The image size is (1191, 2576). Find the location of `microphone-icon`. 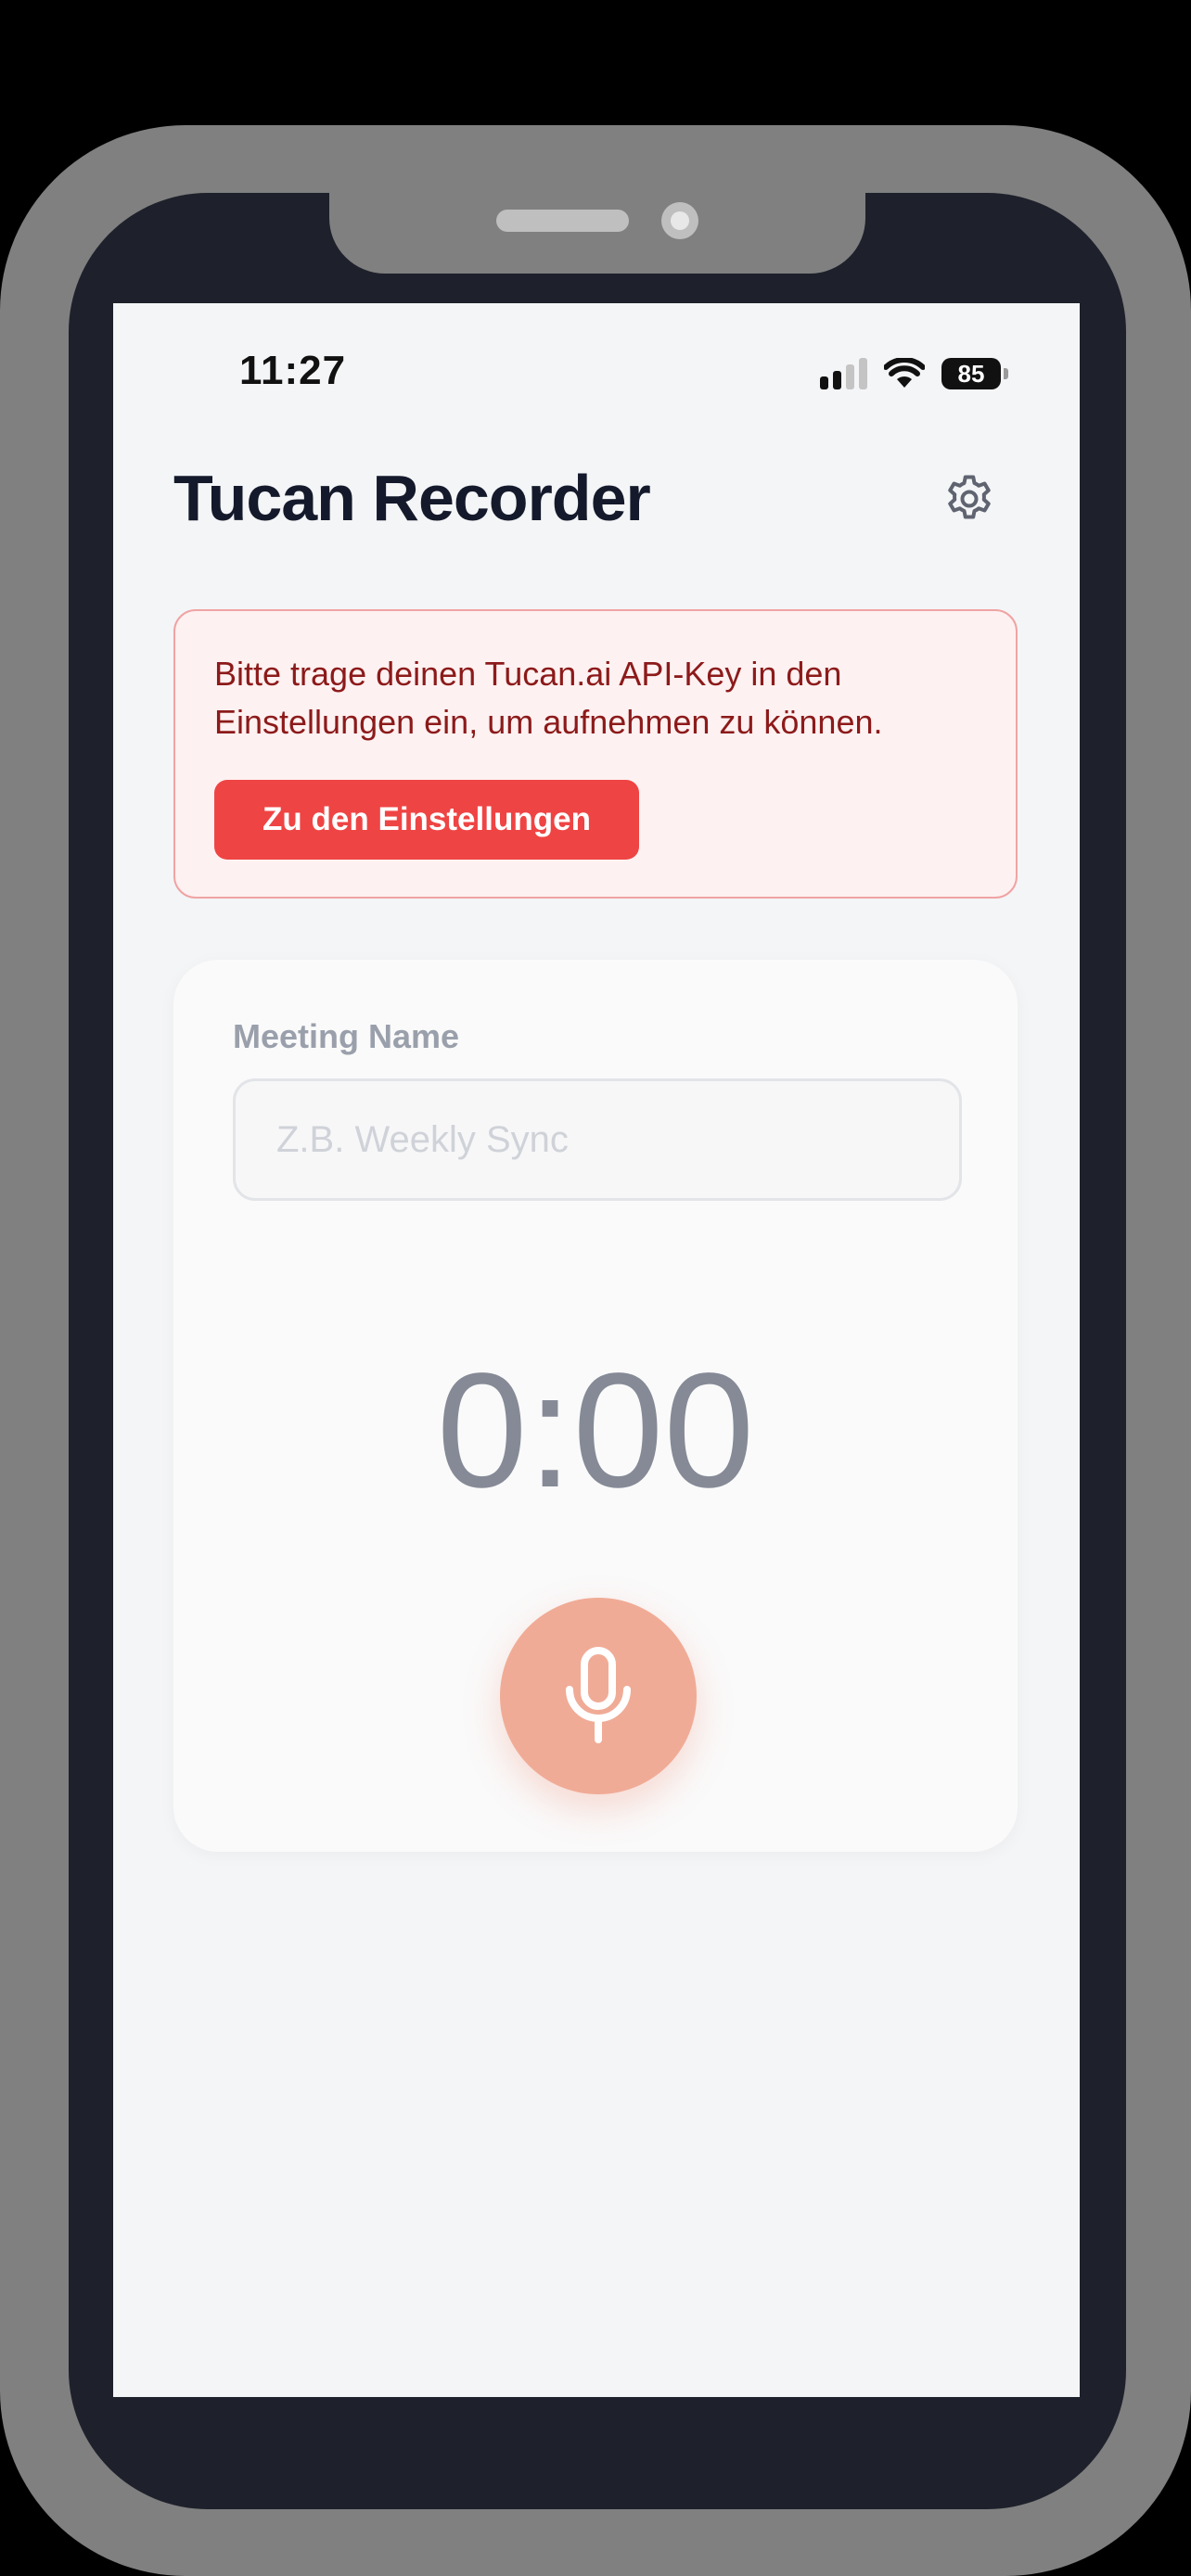

microphone-icon is located at coordinates (598, 1695).